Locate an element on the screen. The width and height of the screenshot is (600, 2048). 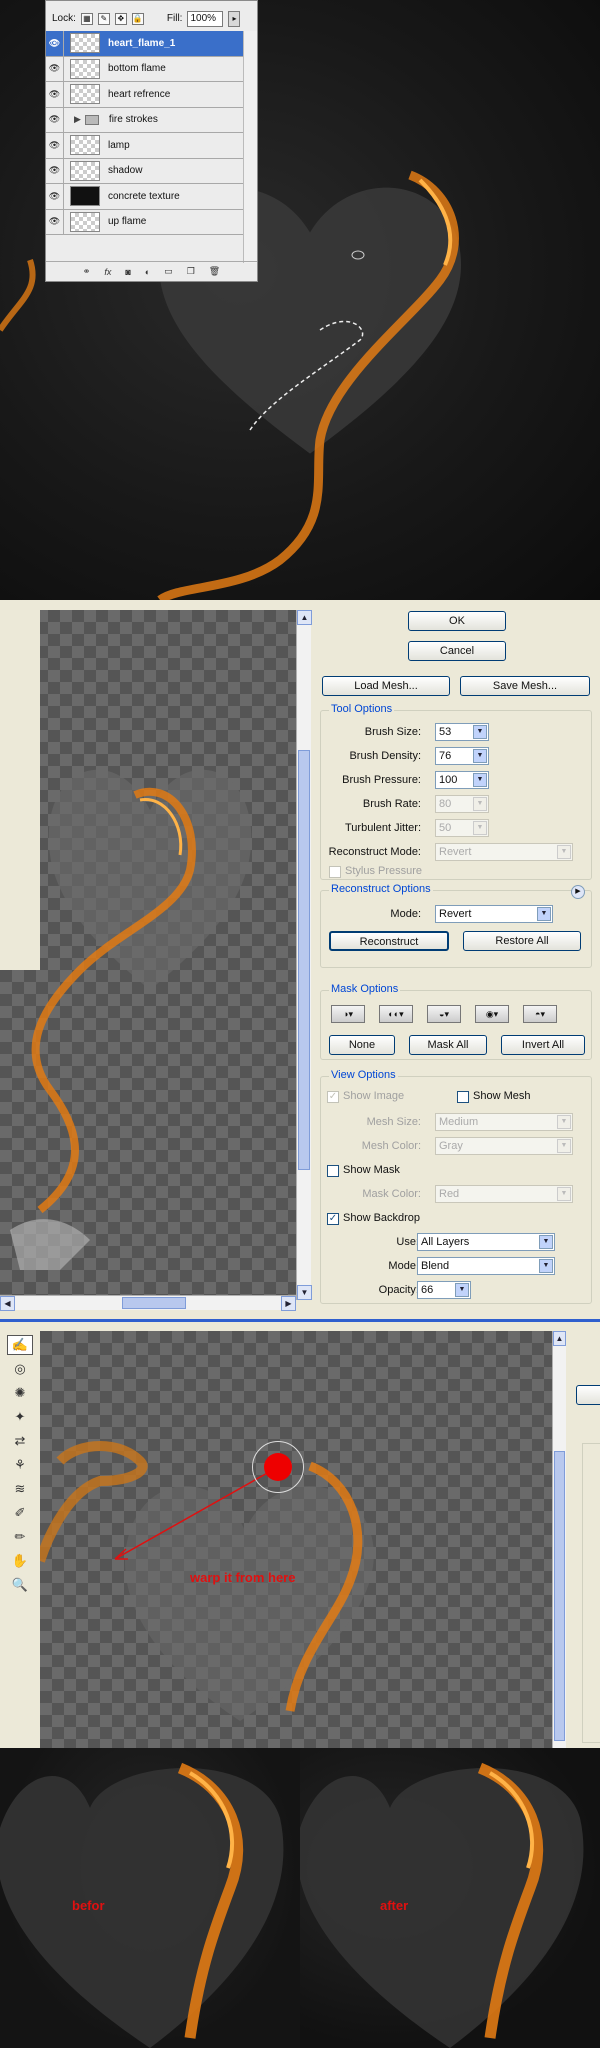
canvas-artwork is located at coordinates (126, 940).